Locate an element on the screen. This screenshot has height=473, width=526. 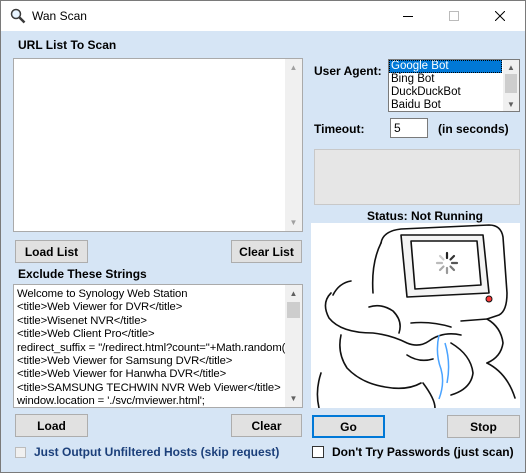
user-agent-label: User Agent: is located at coordinates (348, 71).